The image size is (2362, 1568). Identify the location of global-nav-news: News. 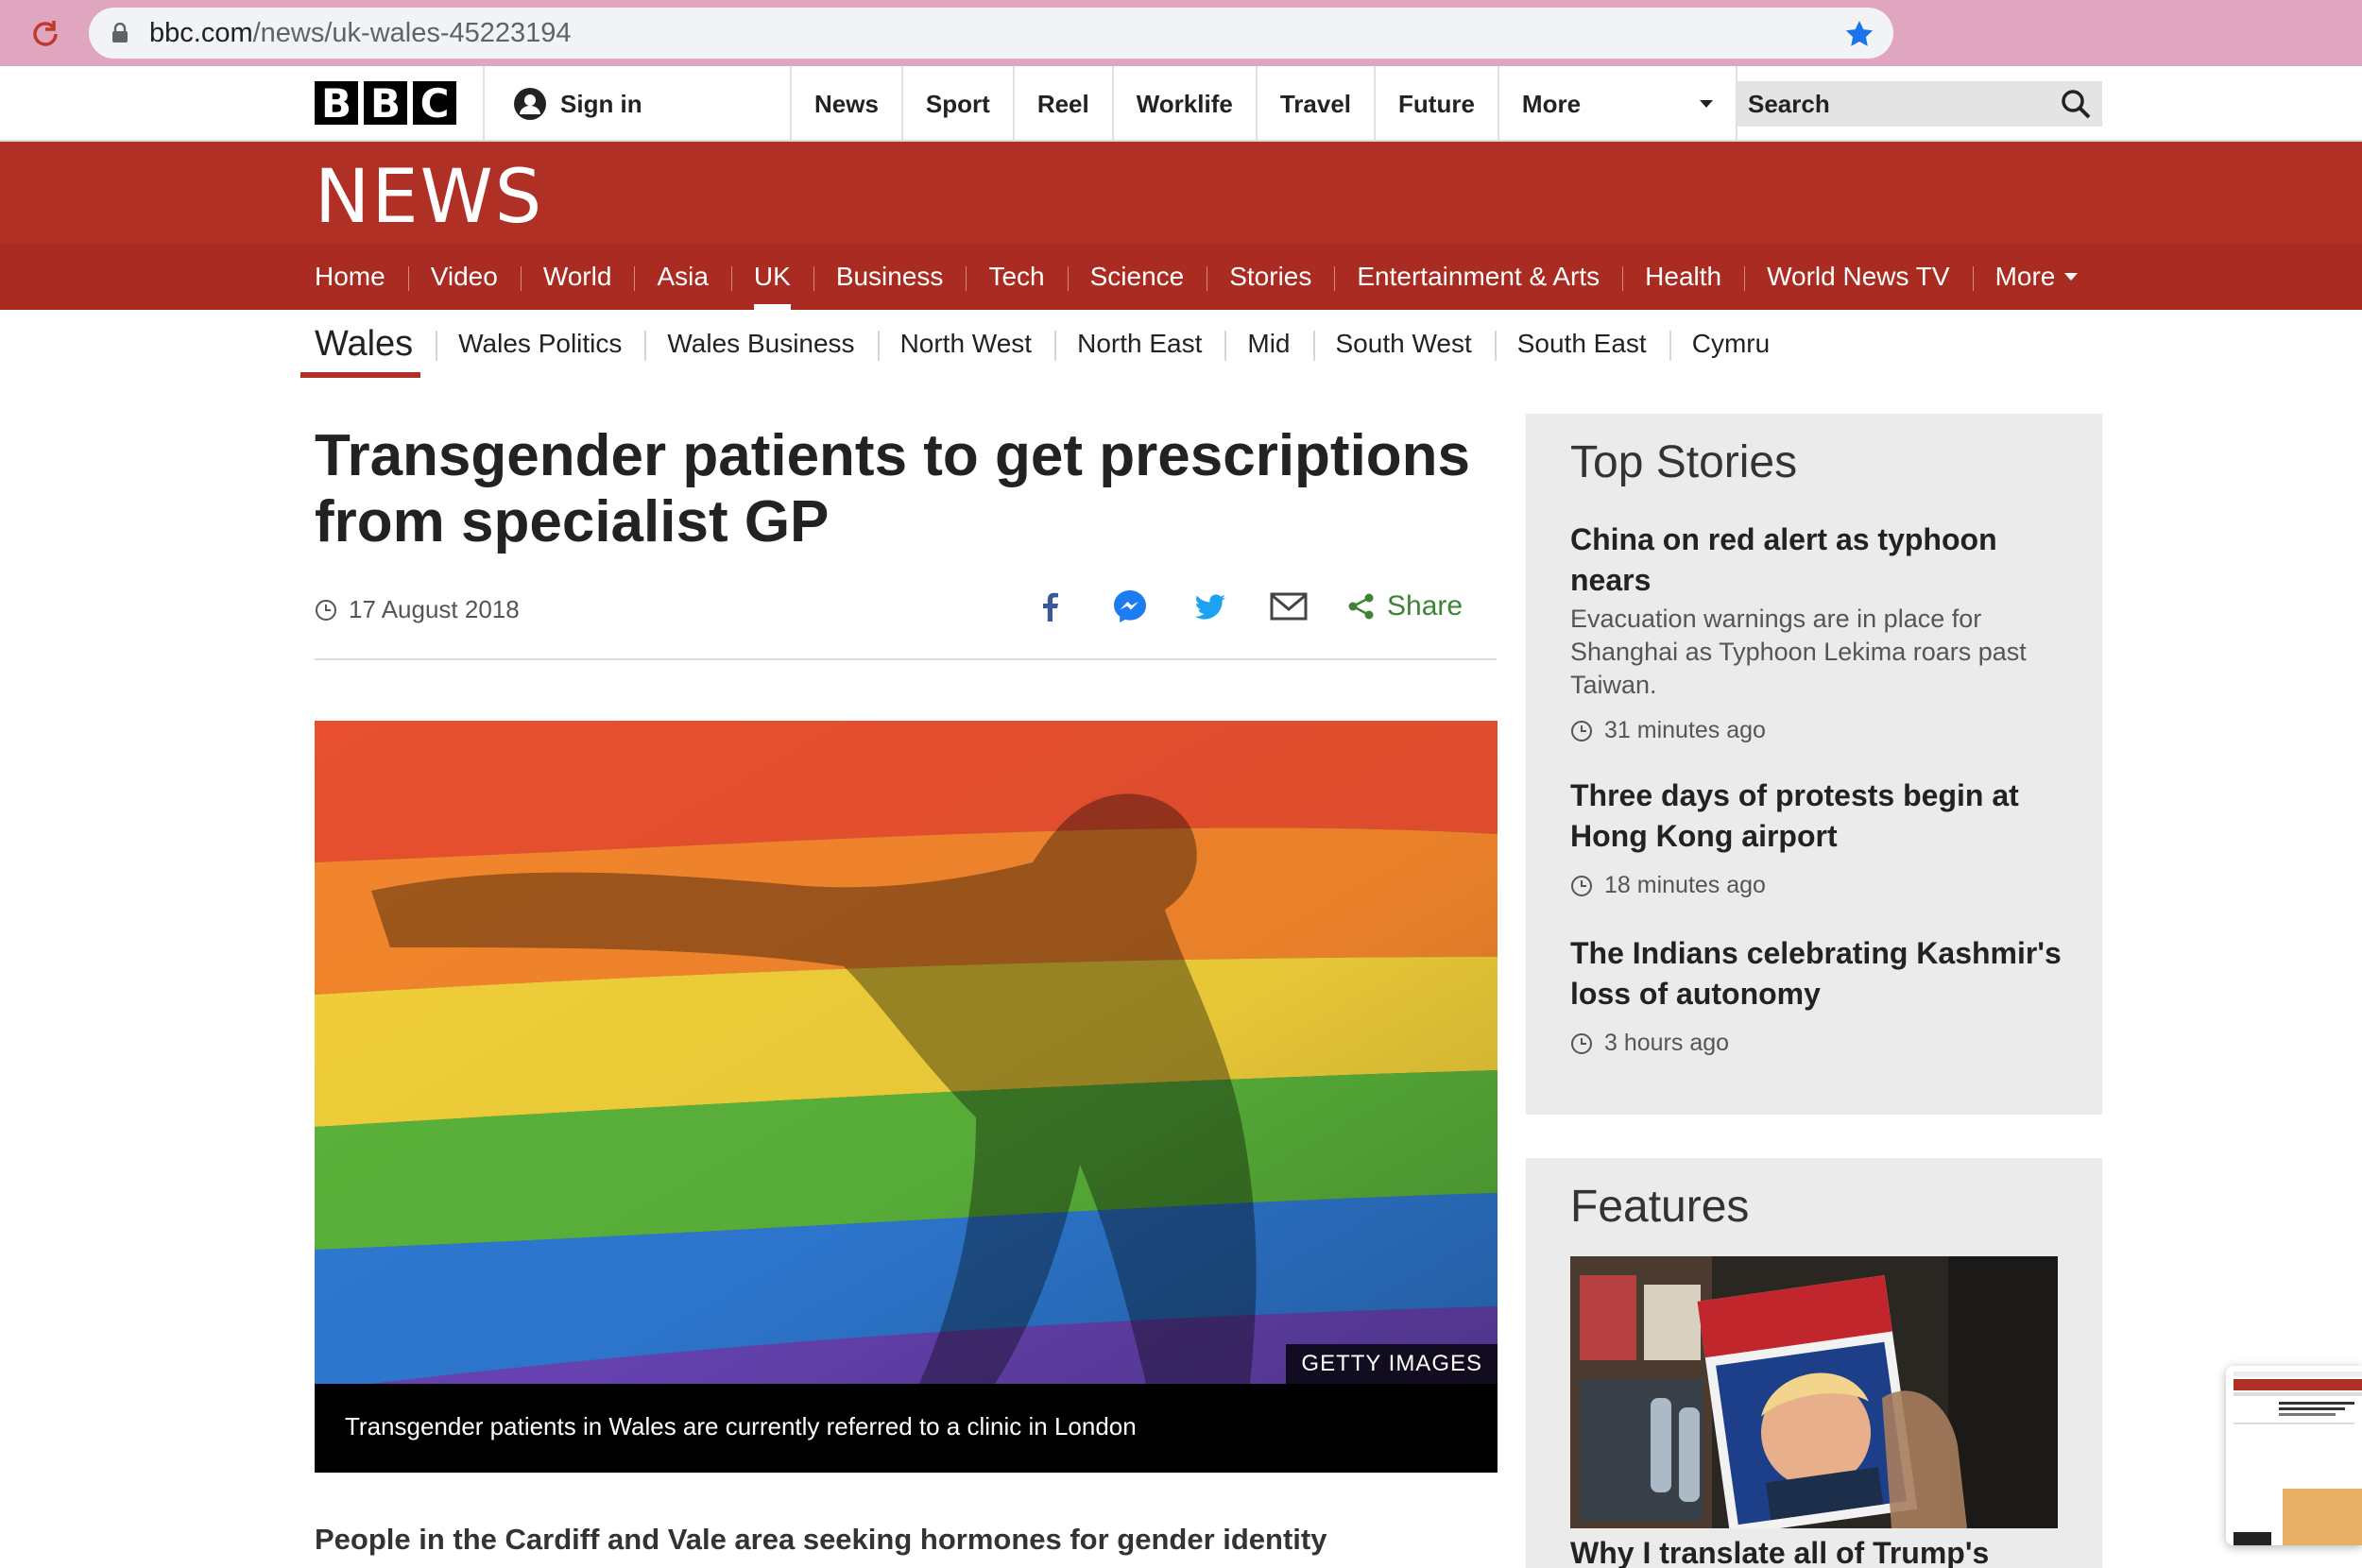
(845, 104).